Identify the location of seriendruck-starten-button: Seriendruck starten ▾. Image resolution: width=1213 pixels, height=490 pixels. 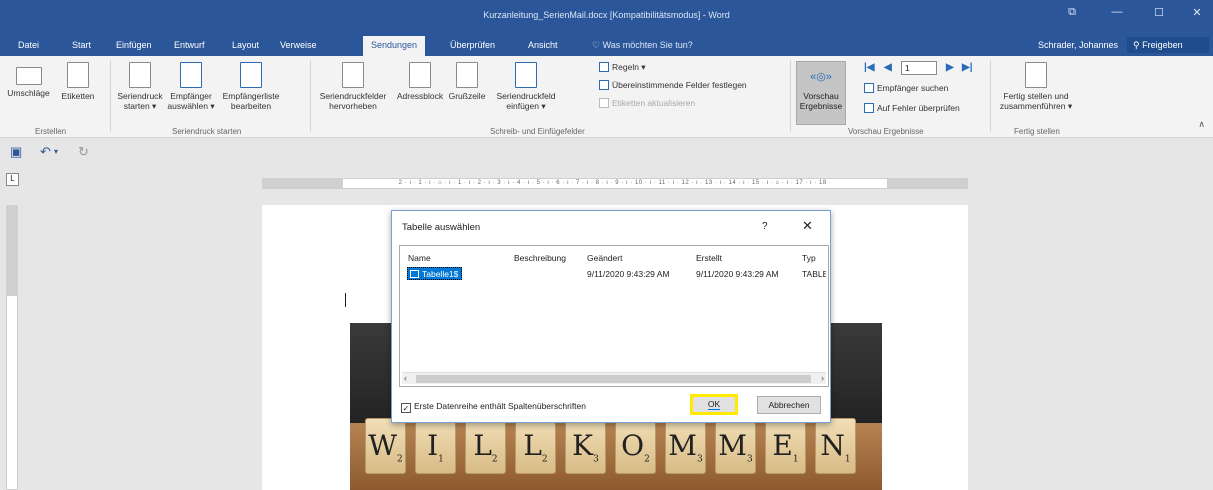
(140, 86).